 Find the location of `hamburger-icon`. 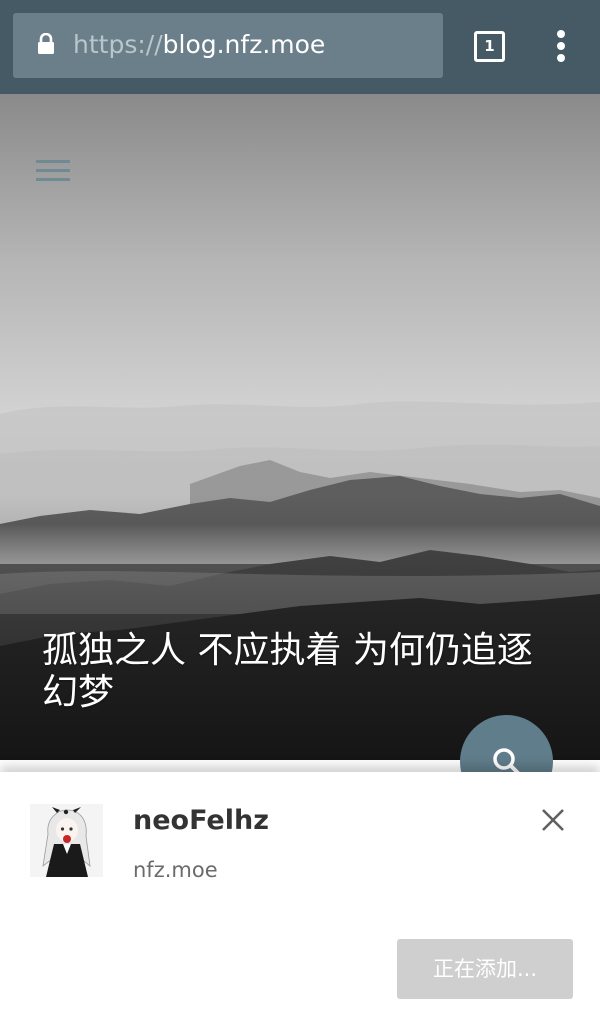

hamburger-icon is located at coordinates (53, 173).